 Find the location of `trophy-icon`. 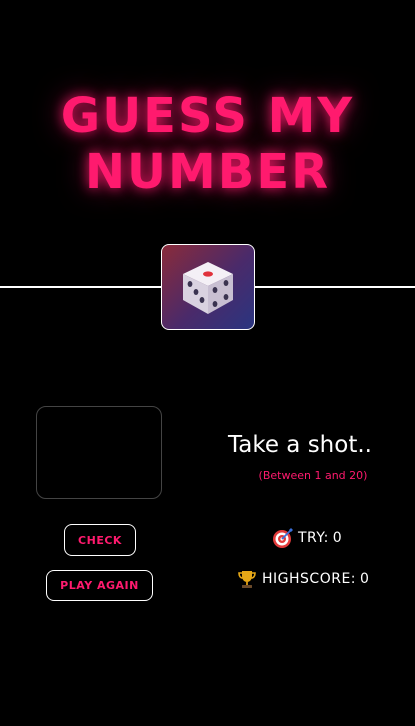

trophy-icon is located at coordinates (247, 579).